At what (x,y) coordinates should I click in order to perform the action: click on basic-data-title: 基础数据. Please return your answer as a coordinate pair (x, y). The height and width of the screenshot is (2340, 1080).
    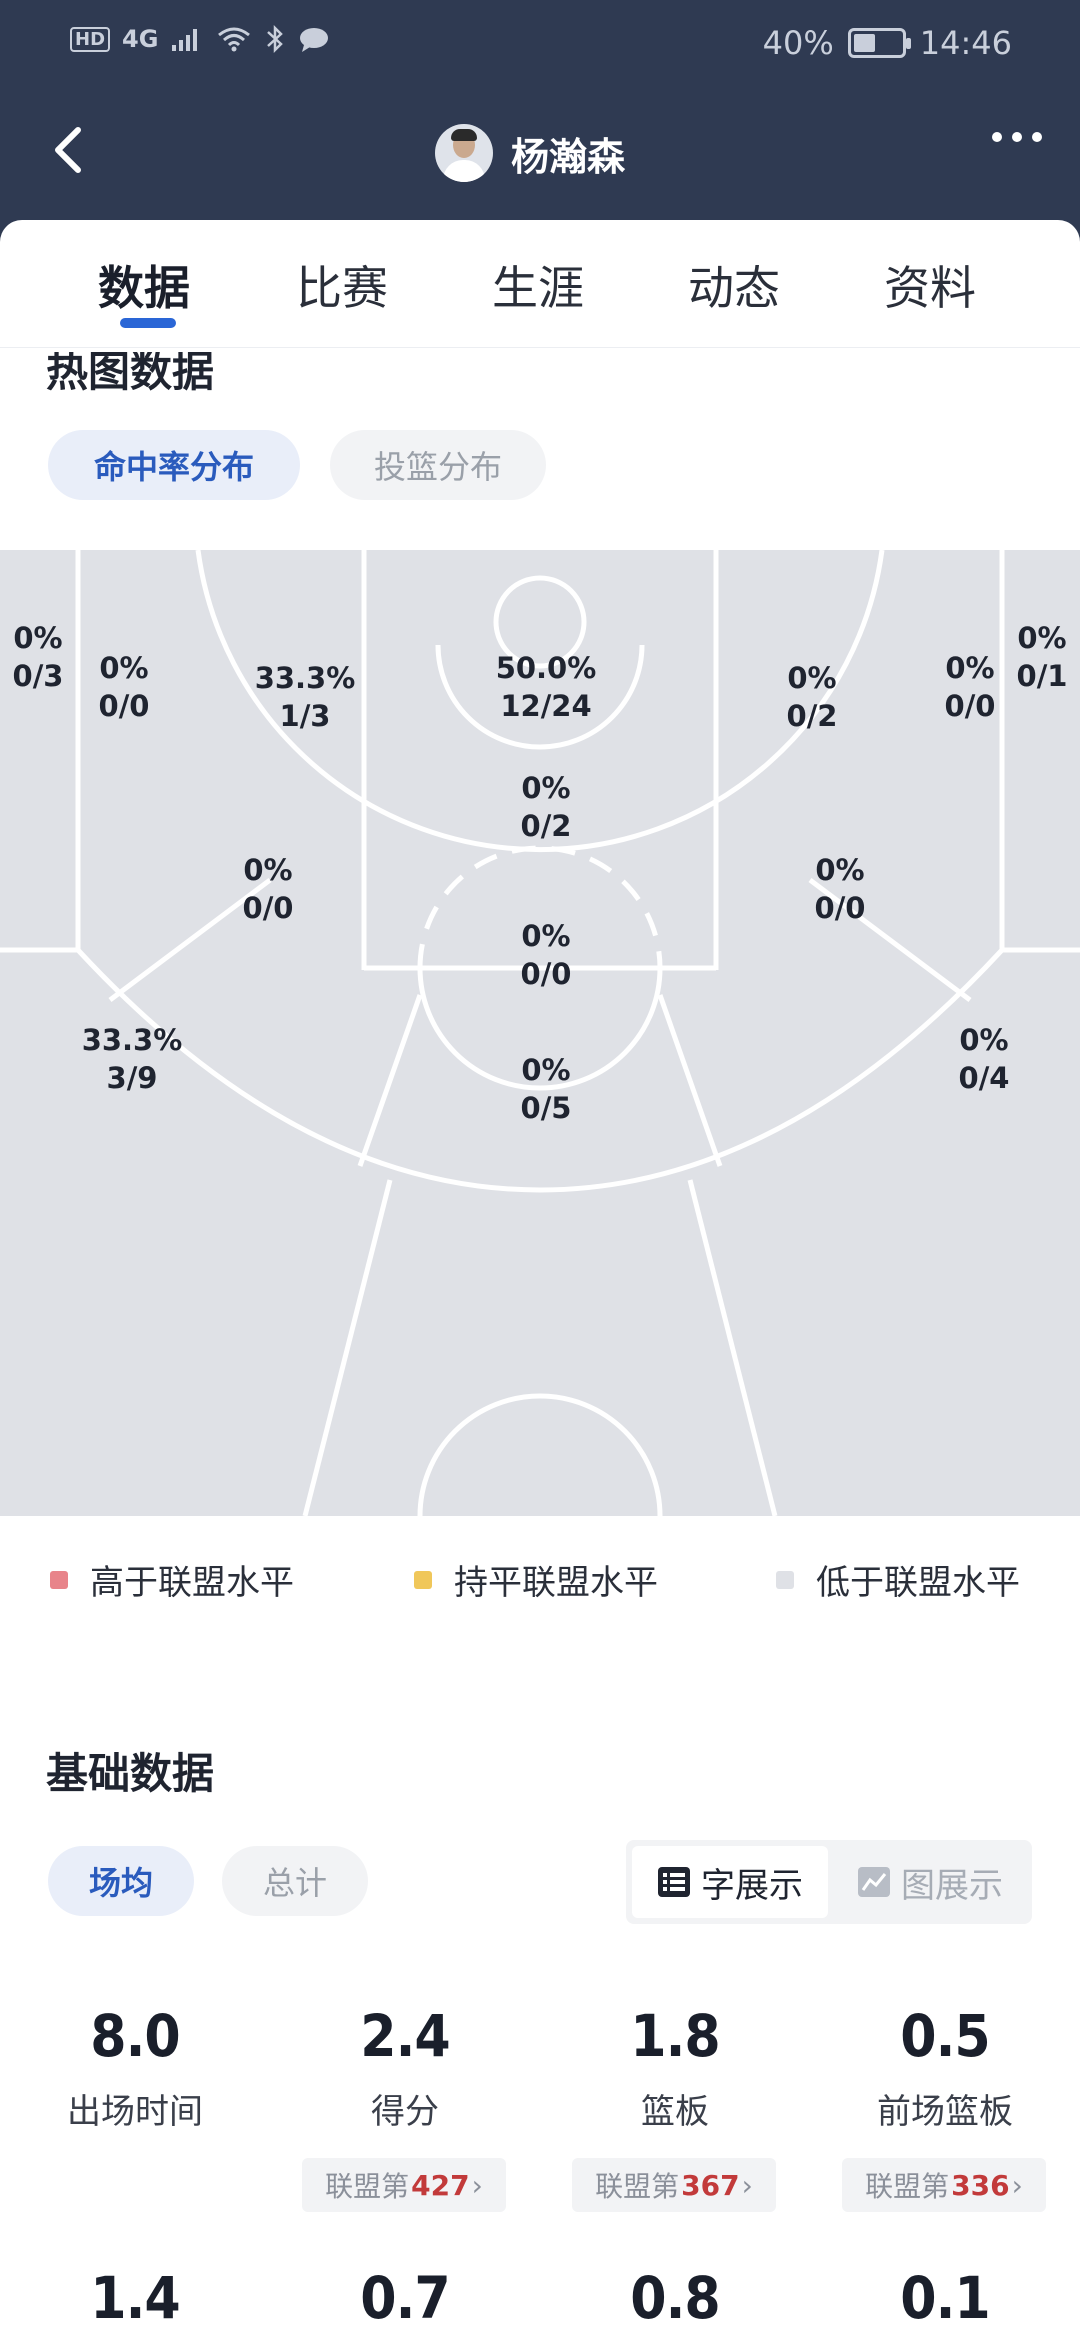
    Looking at the image, I should click on (130, 1773).